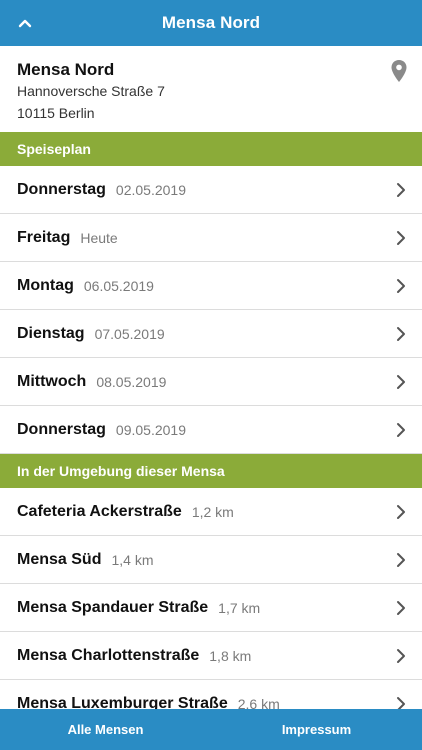 Image resolution: width=422 pixels, height=750 pixels. Describe the element at coordinates (66, 69) in the screenshot. I see `location-name: Mensa Nord` at that location.